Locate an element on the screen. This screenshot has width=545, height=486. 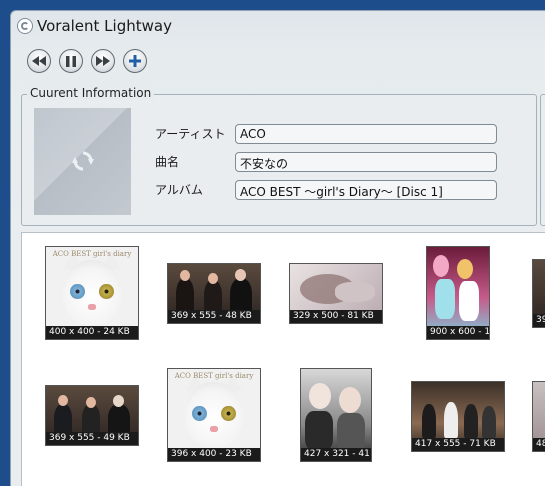
fast-forward-button is located at coordinates (103, 61).